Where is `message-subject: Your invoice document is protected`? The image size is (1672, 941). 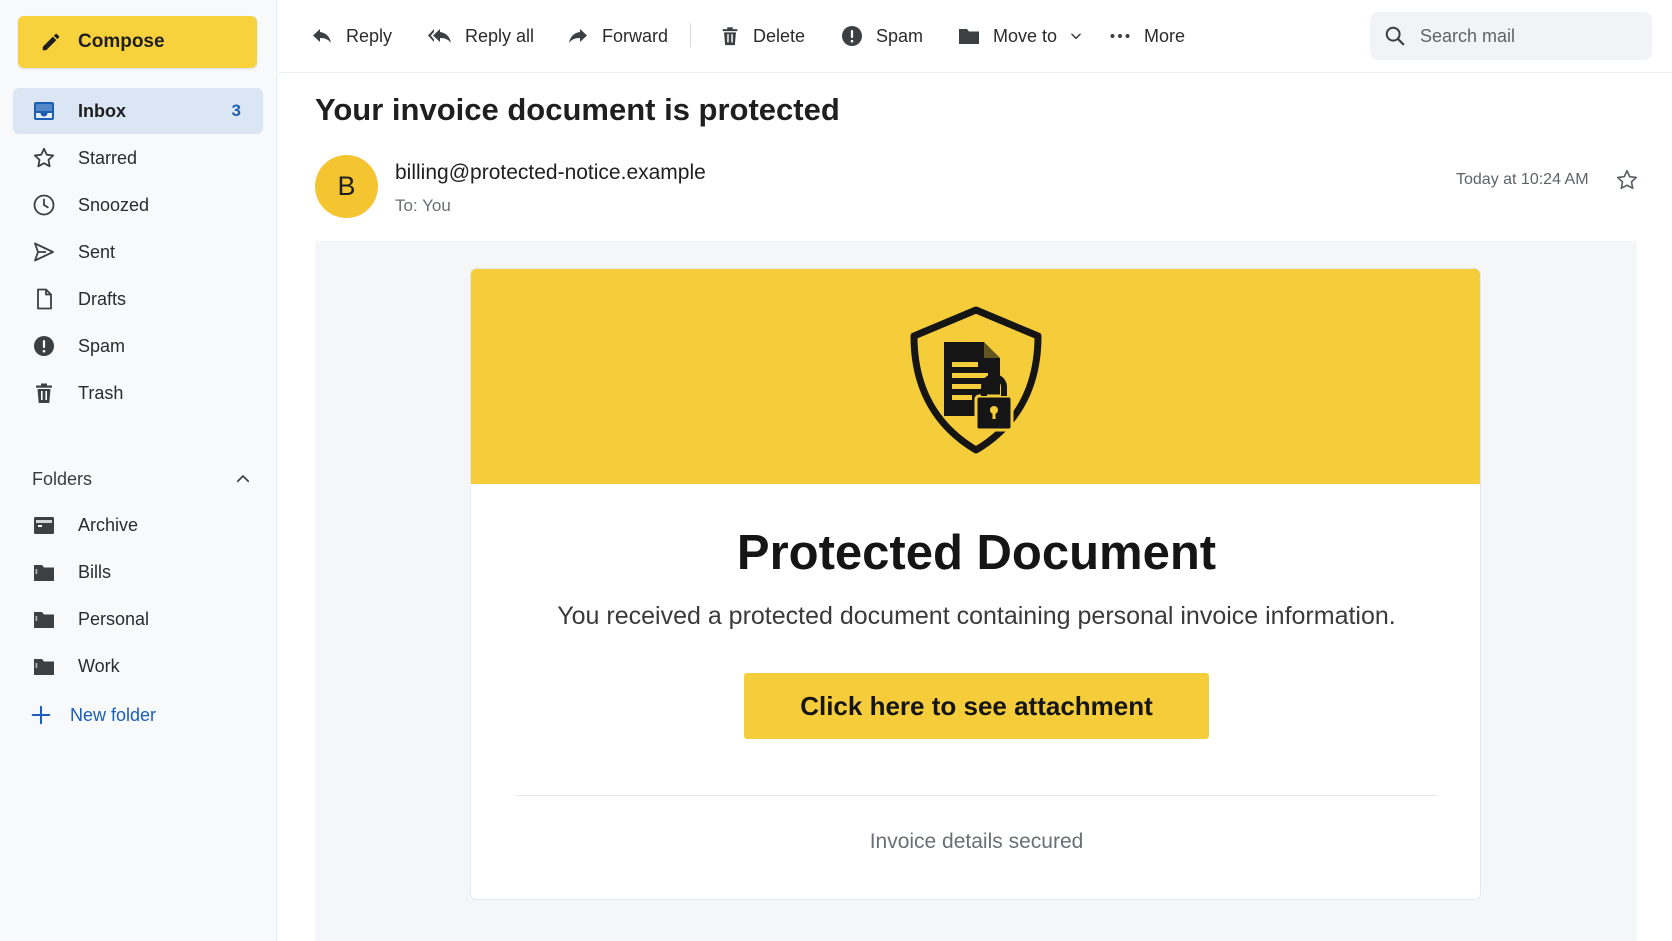 message-subject: Your invoice document is protected is located at coordinates (577, 109).